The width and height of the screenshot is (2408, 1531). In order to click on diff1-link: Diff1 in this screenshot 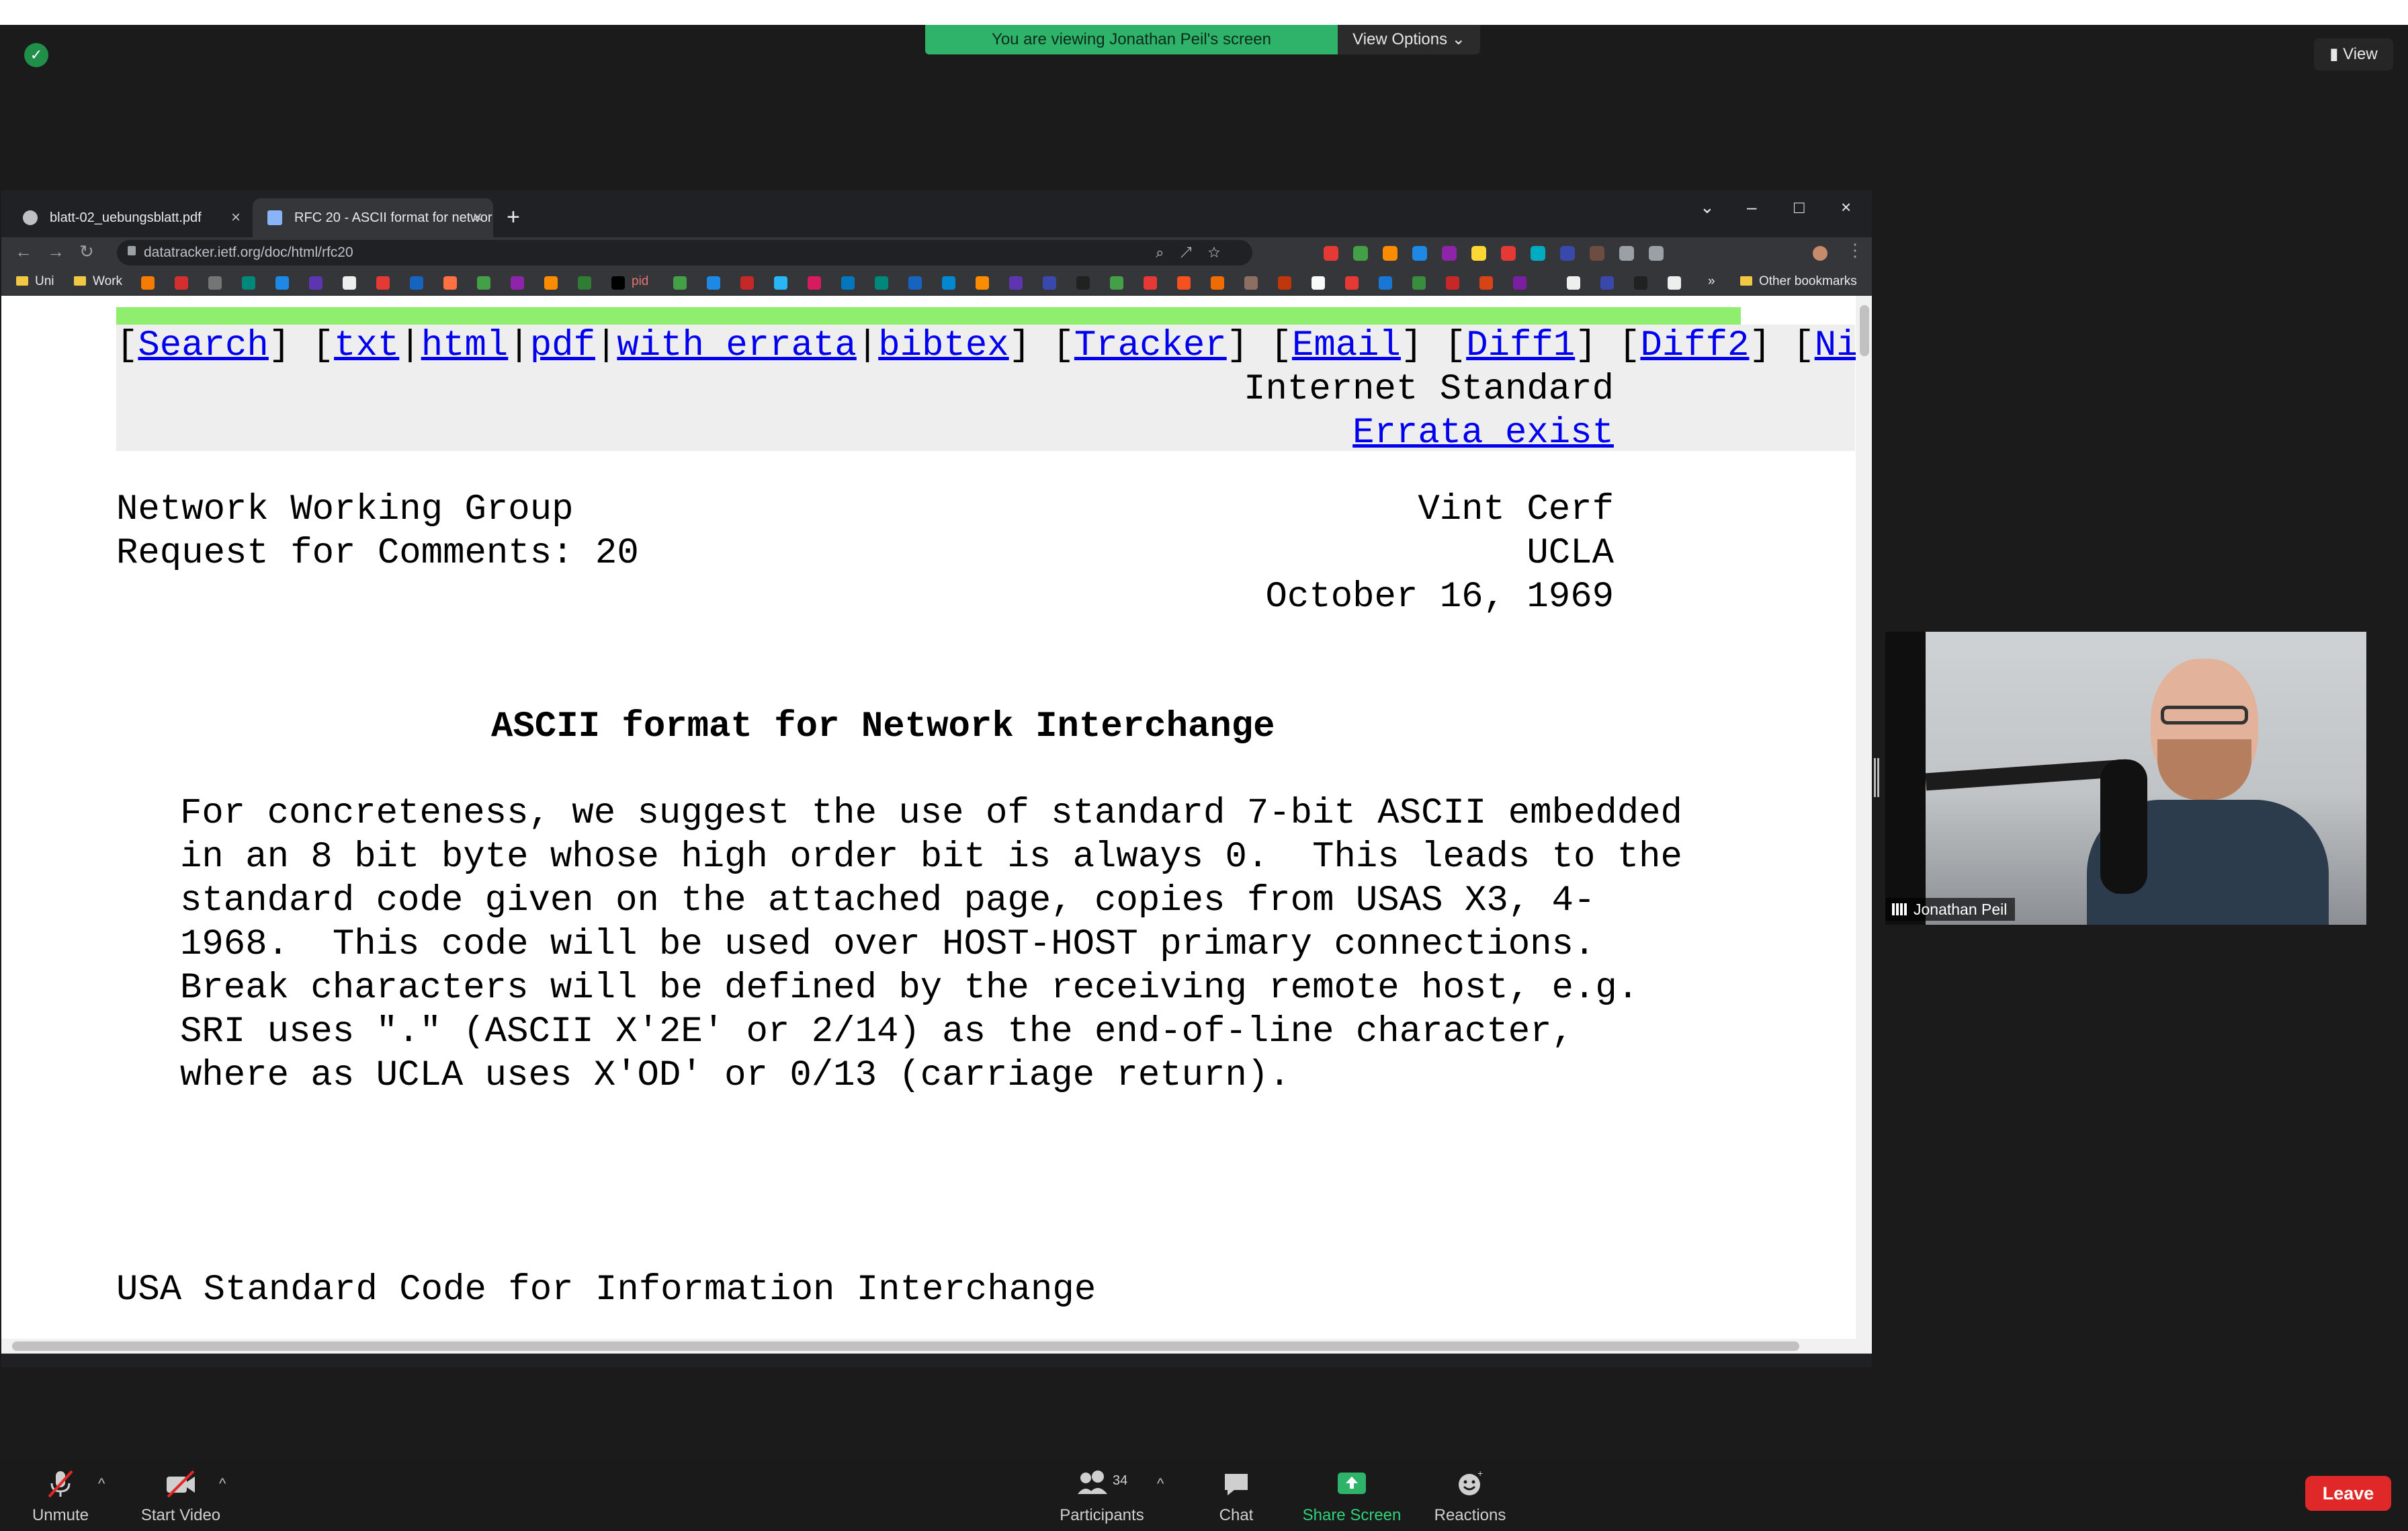, I will do `click(1520, 346)`.